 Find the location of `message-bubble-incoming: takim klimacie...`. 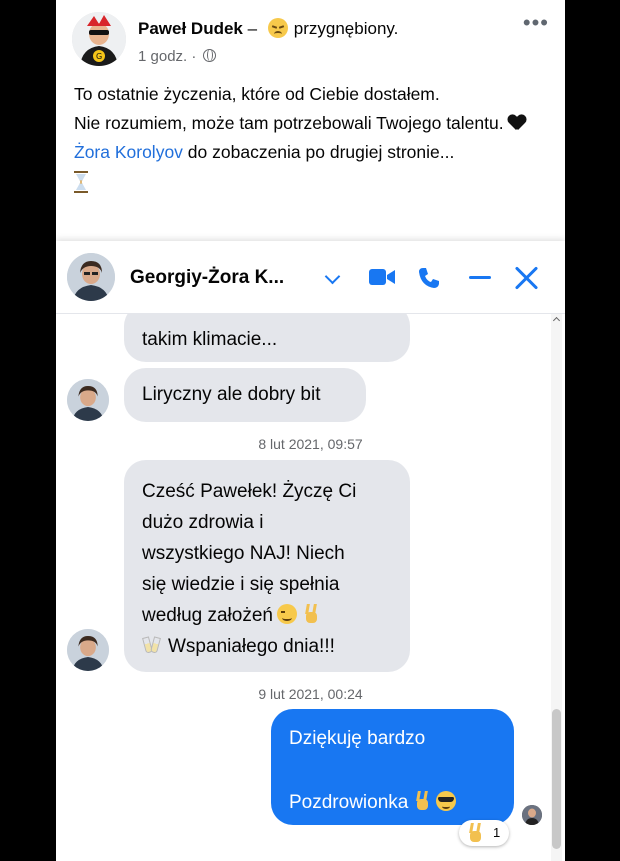

message-bubble-incoming: takim klimacie... is located at coordinates (267, 338).